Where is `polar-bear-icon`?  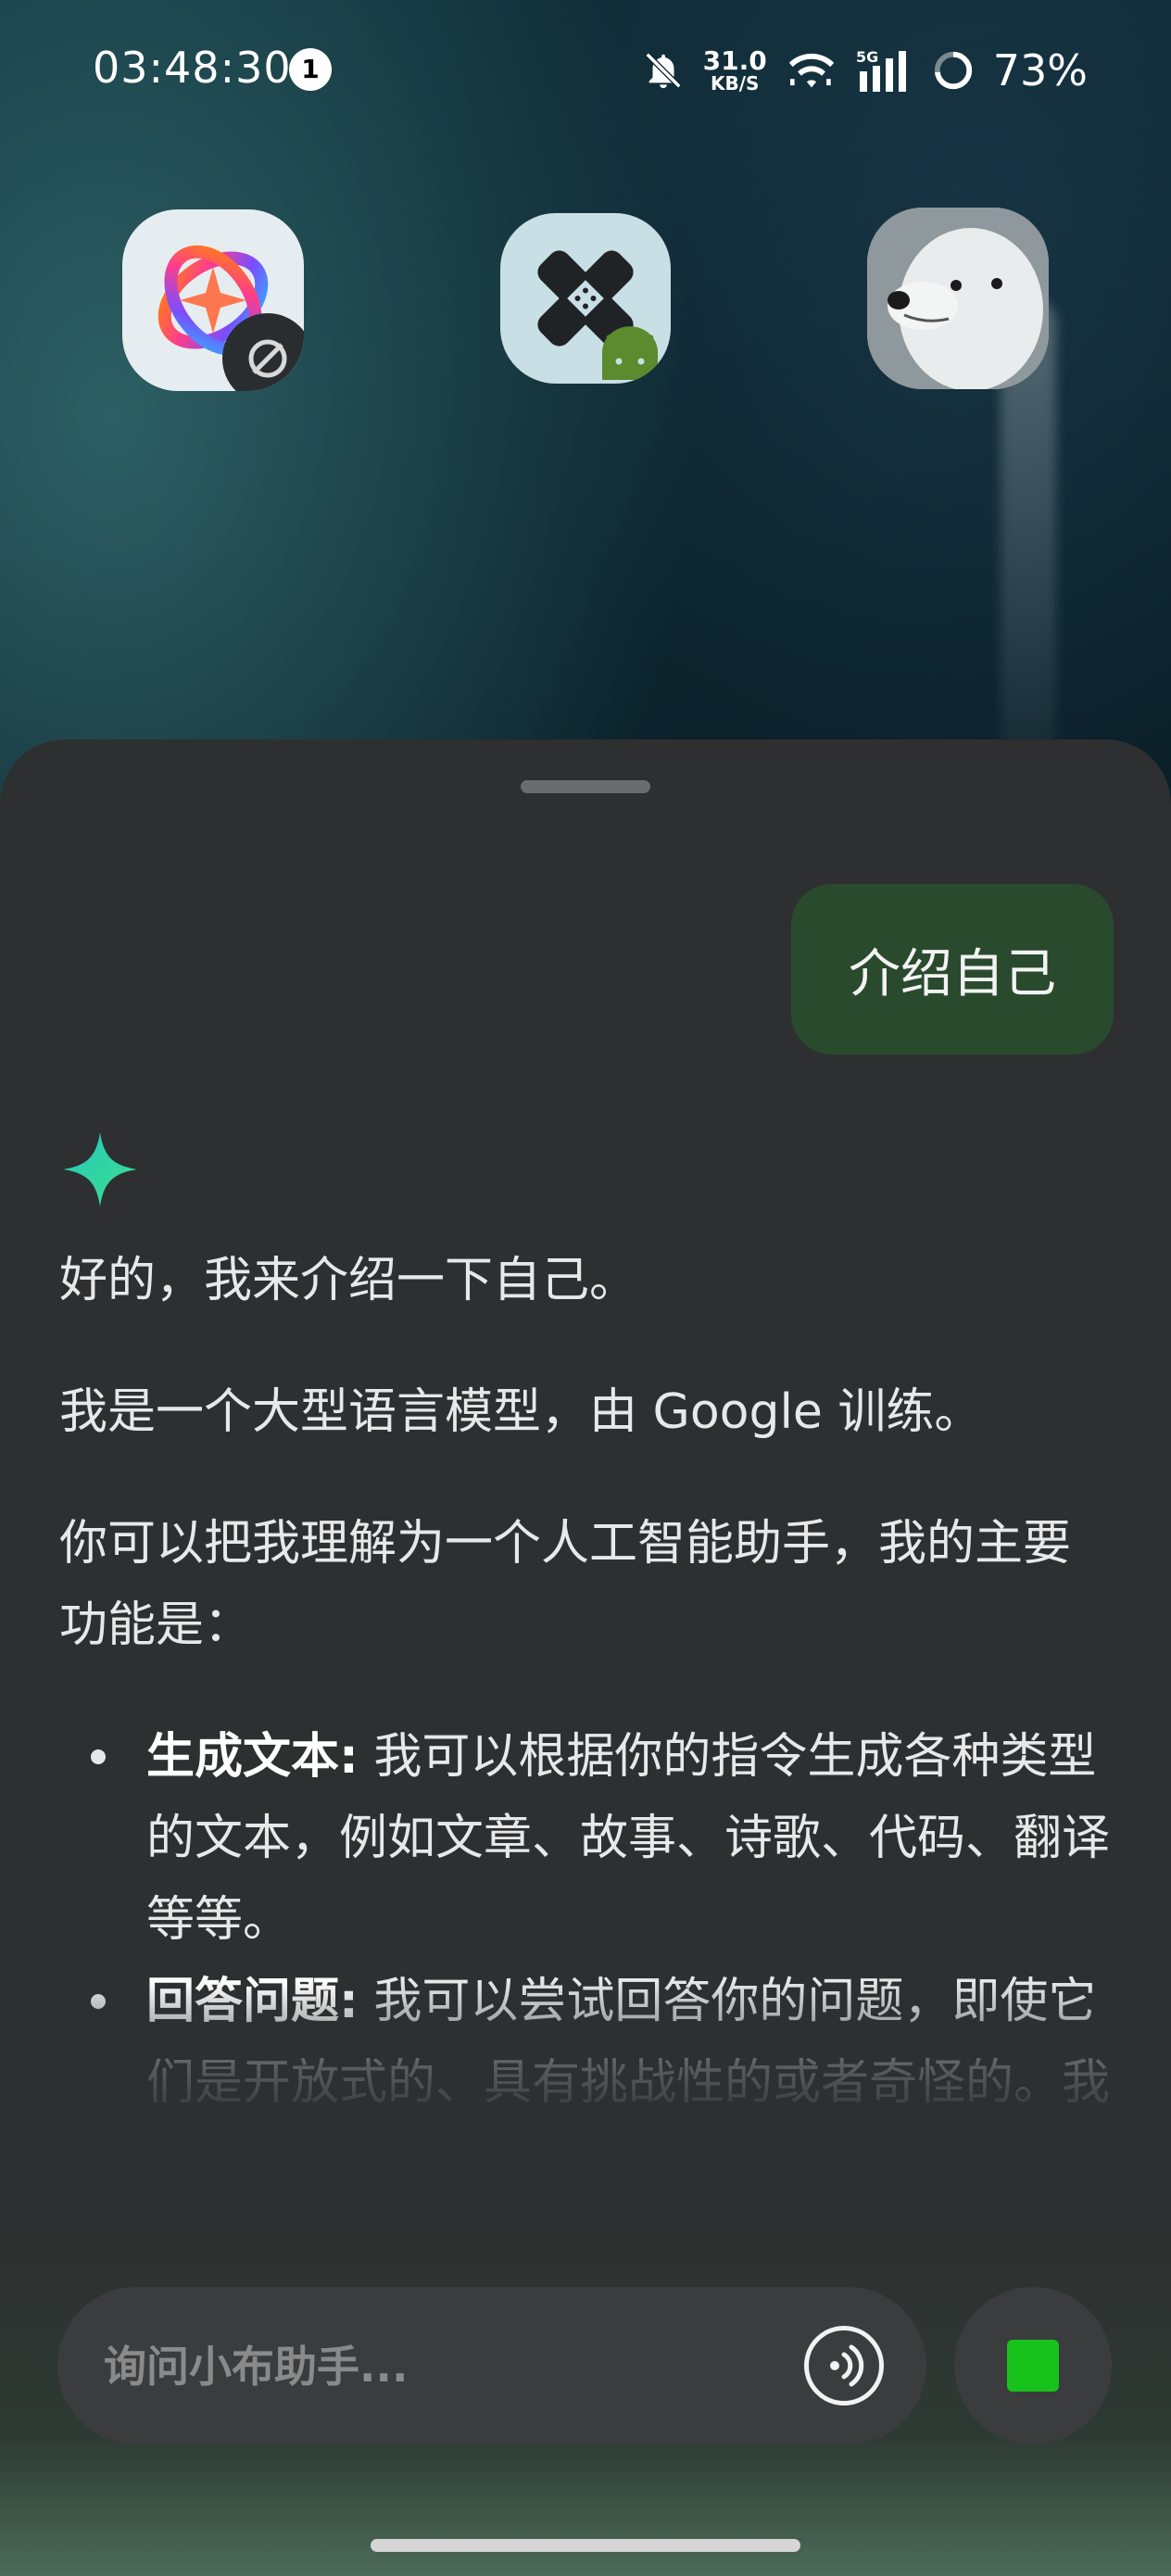 polar-bear-icon is located at coordinates (958, 298).